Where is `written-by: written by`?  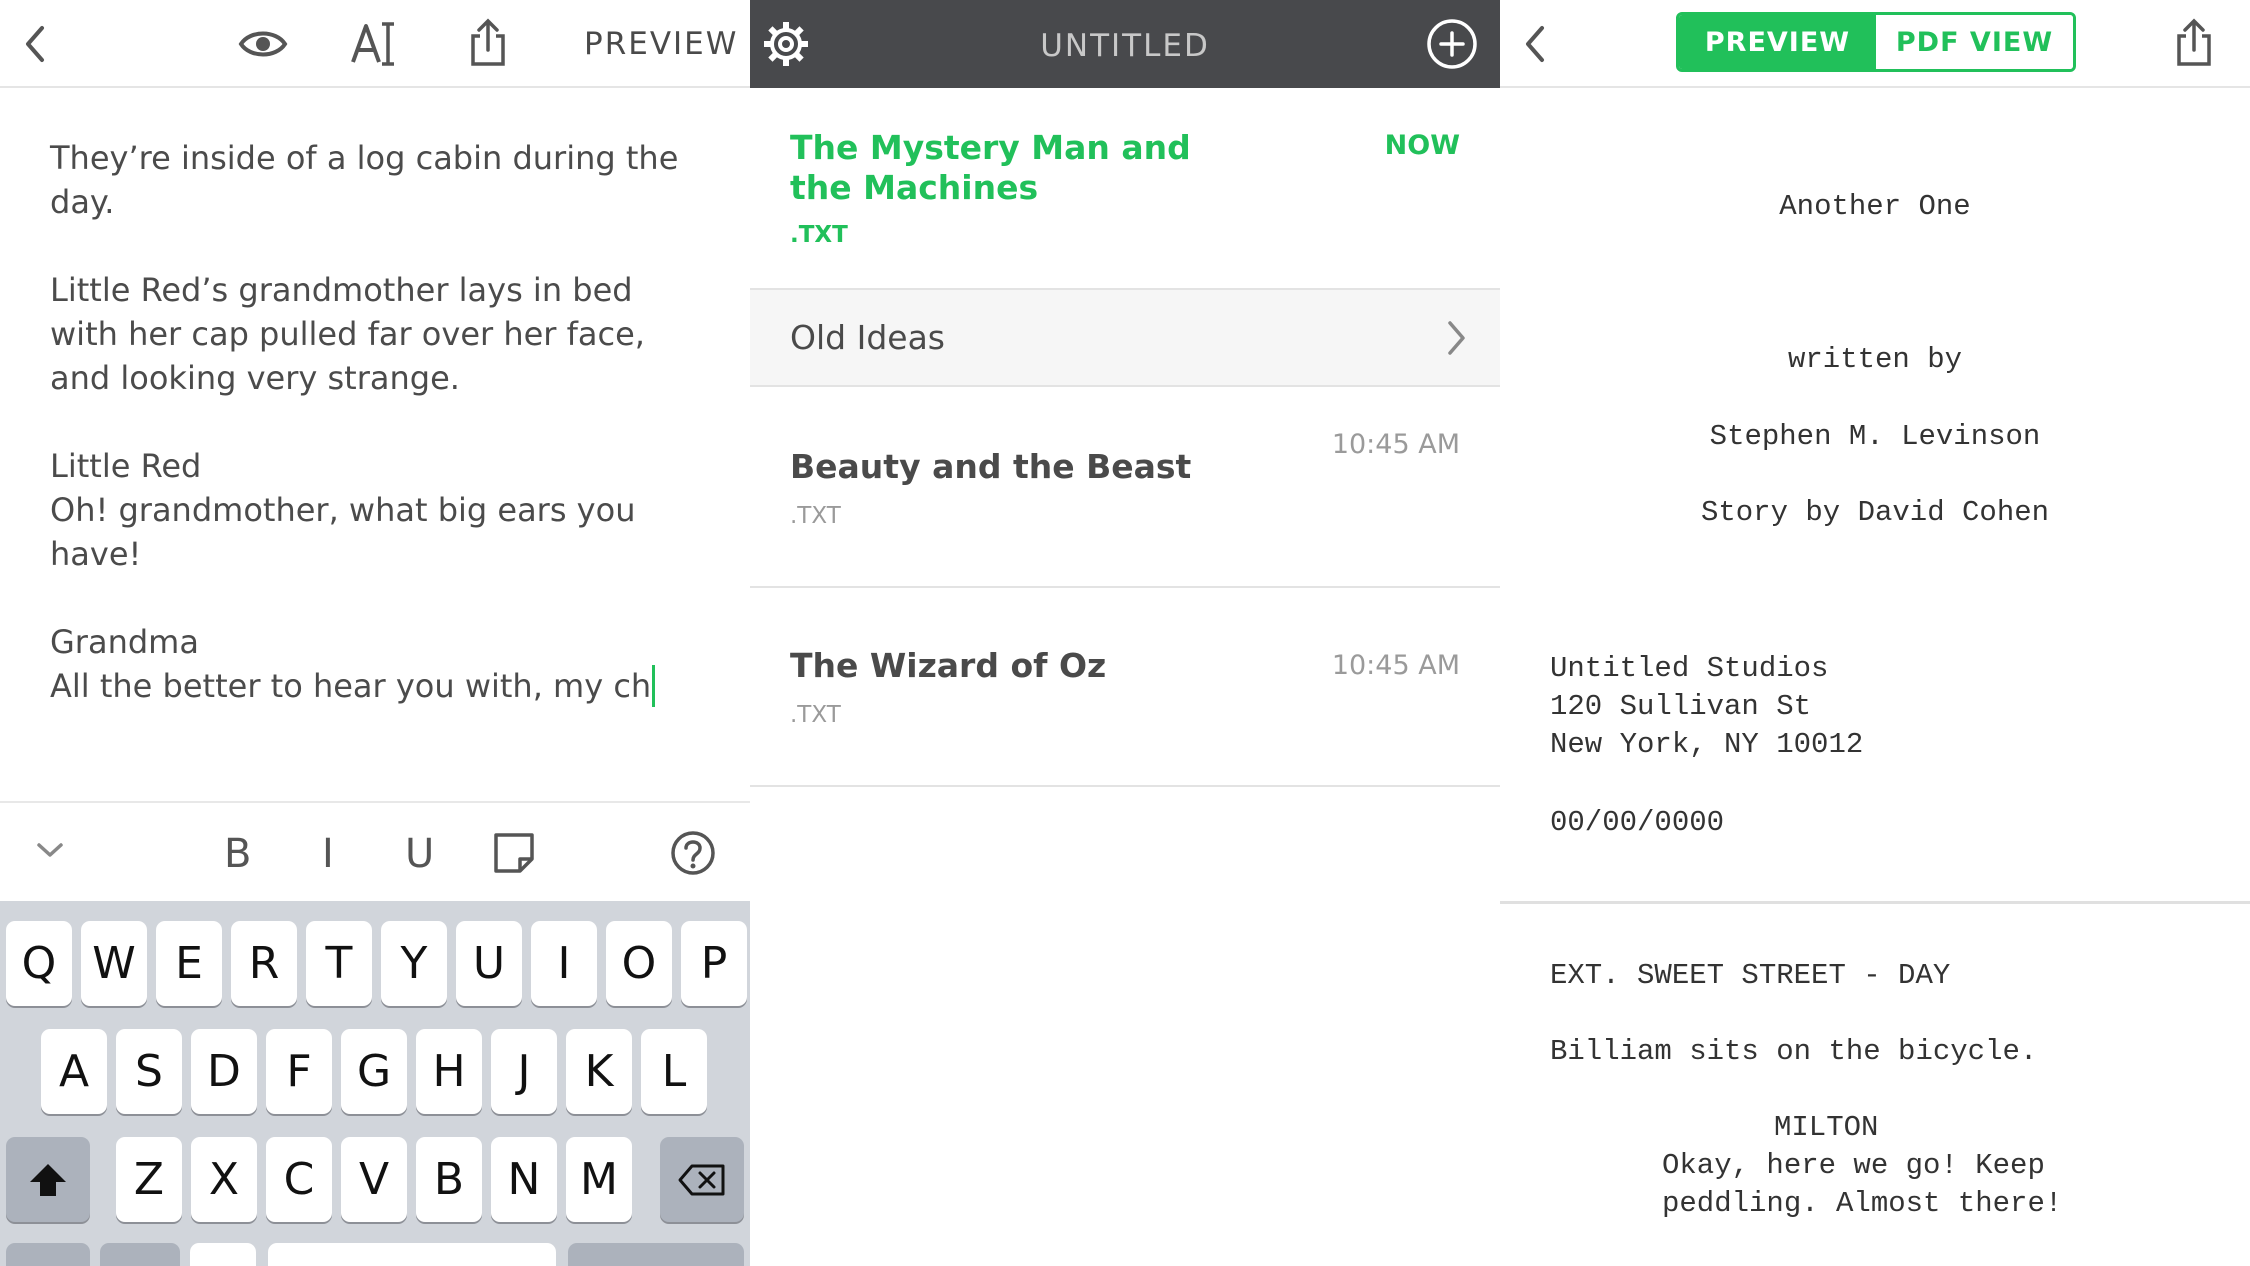
written-by: written by is located at coordinates (1875, 359).